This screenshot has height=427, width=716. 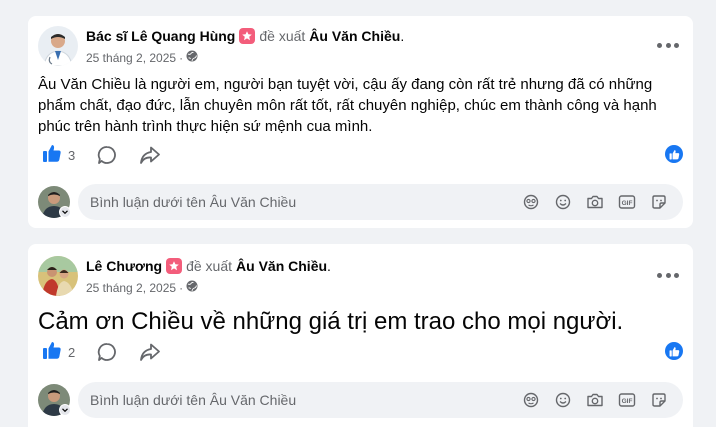 What do you see at coordinates (160, 36) in the screenshot?
I see `author-name: Bác sĩ Lê Quang Hùng` at bounding box center [160, 36].